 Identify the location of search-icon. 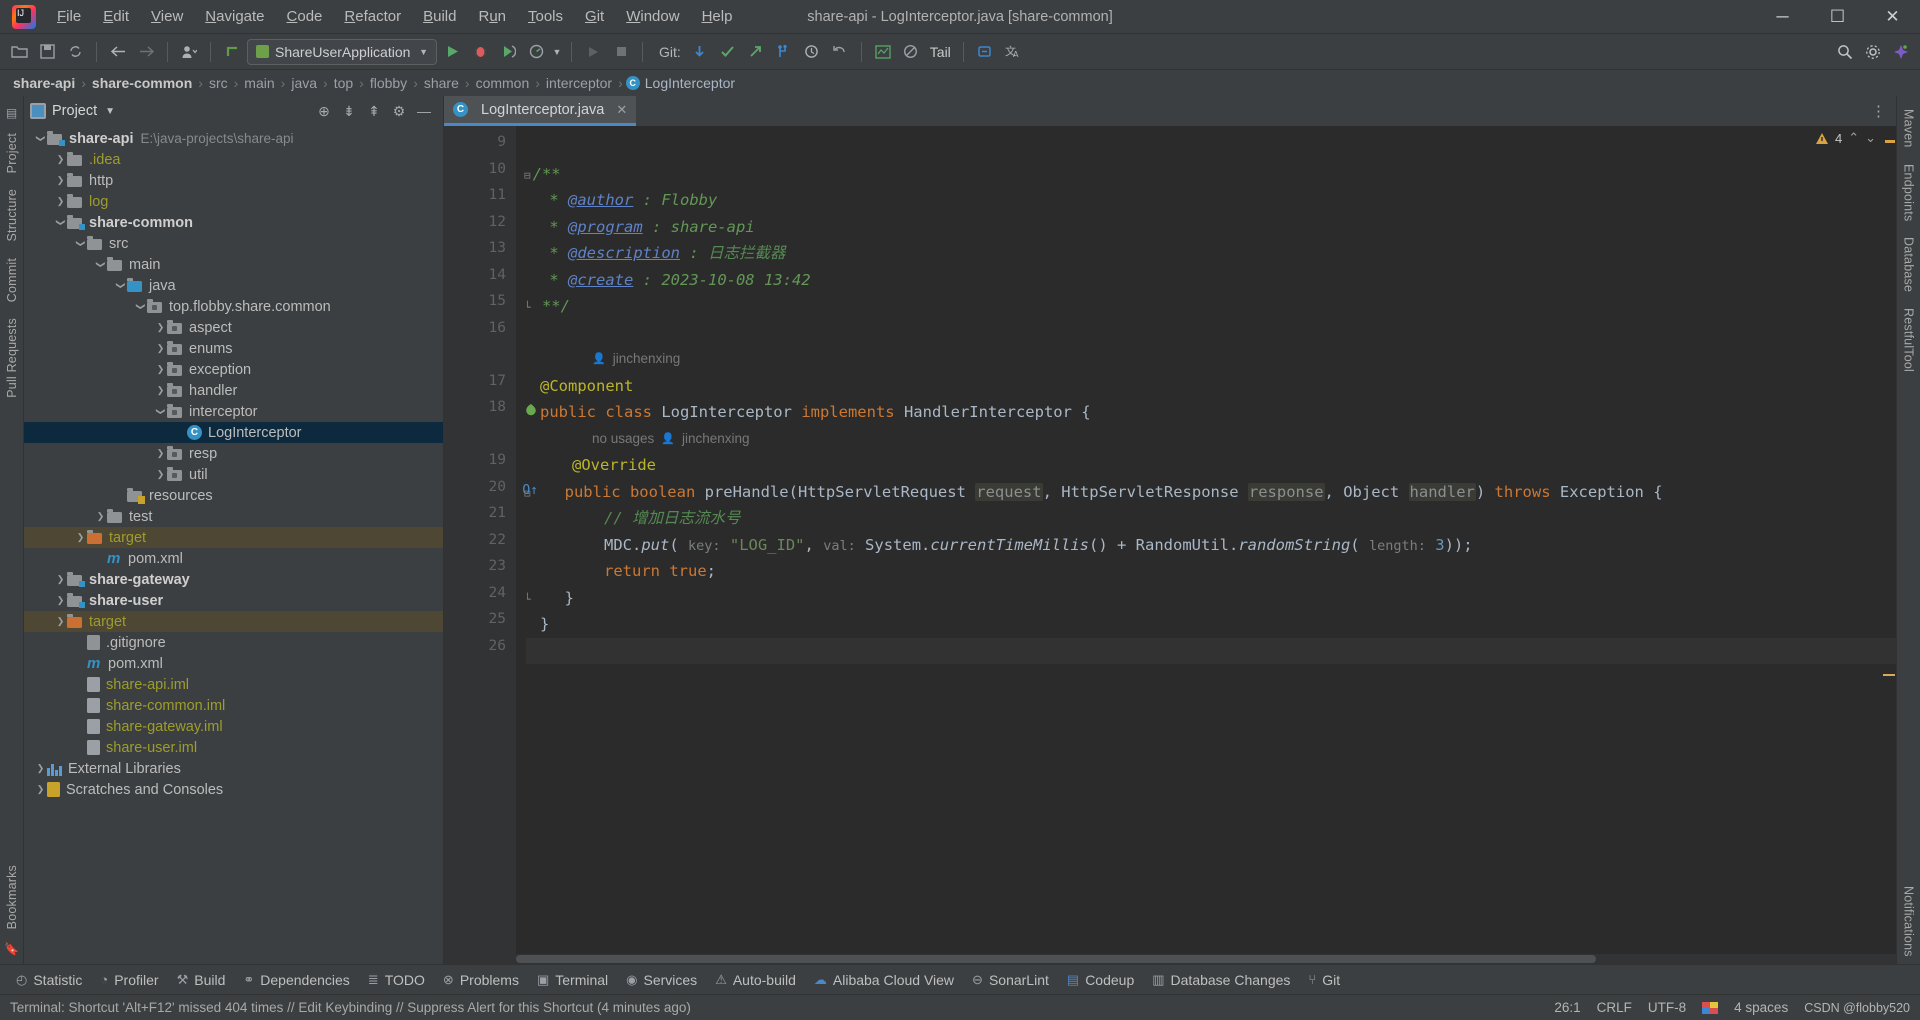
(1845, 52).